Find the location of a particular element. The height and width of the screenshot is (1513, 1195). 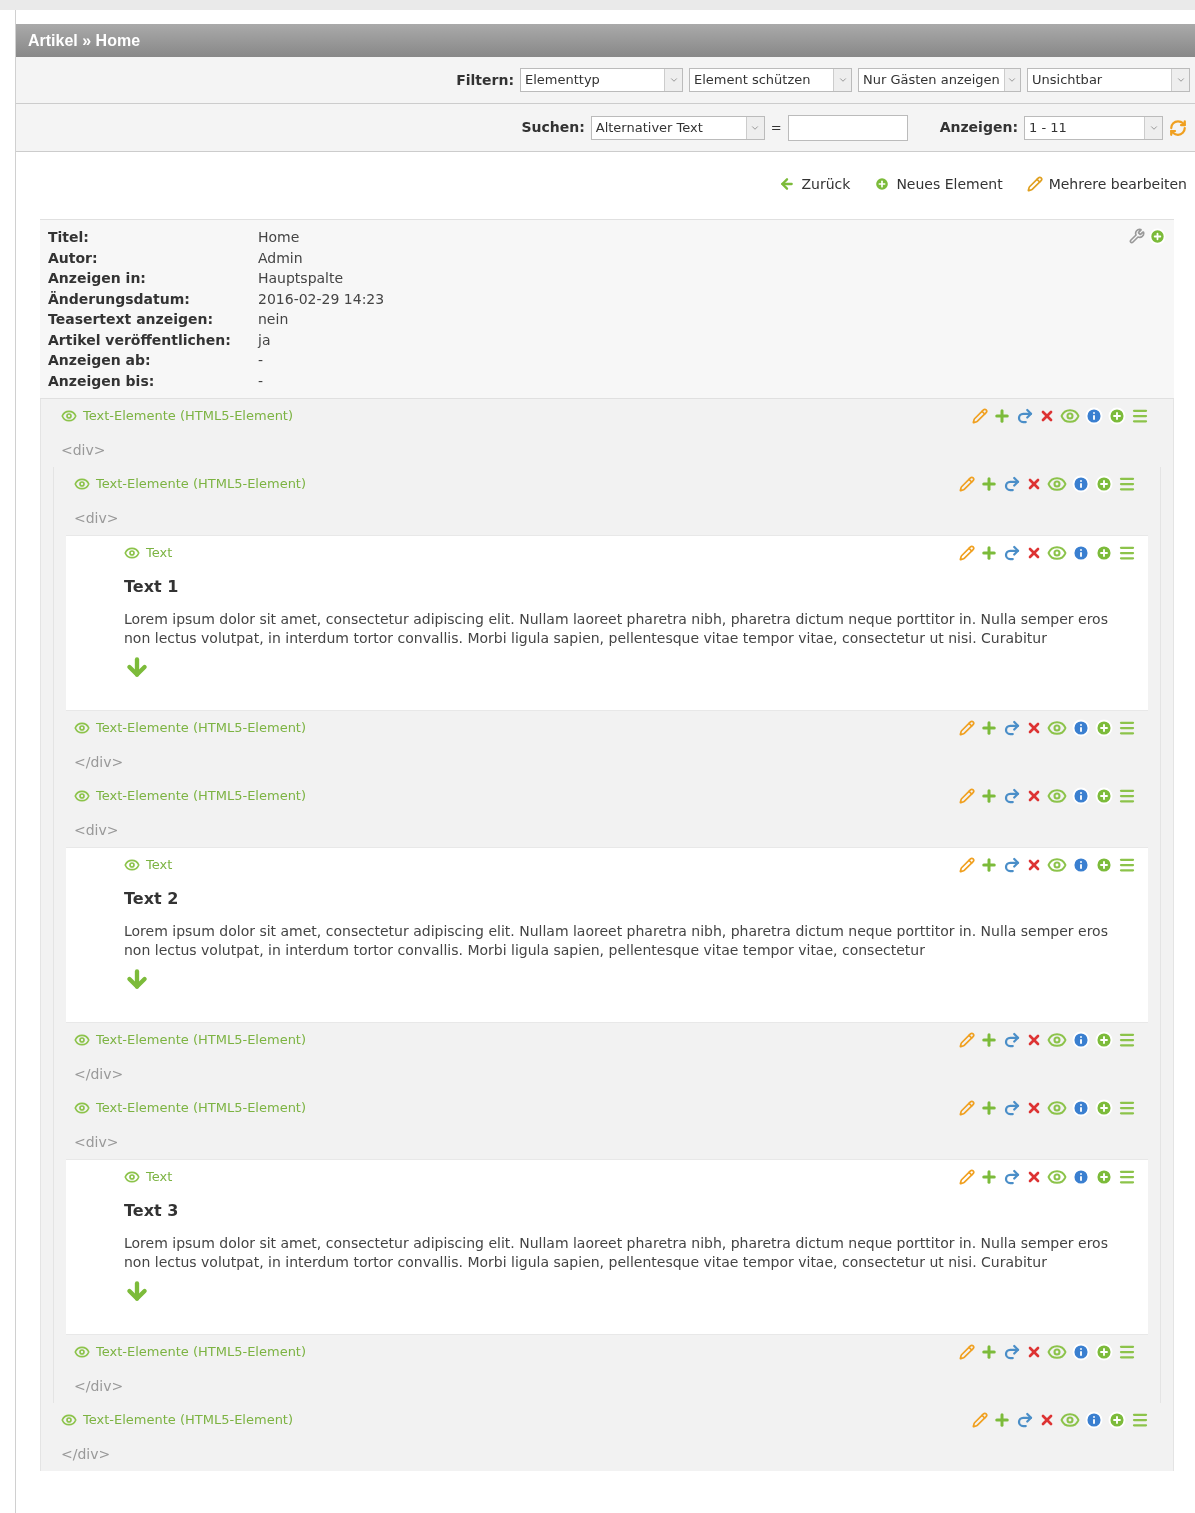

range-select: 1 - 11 is located at coordinates (1093, 127).